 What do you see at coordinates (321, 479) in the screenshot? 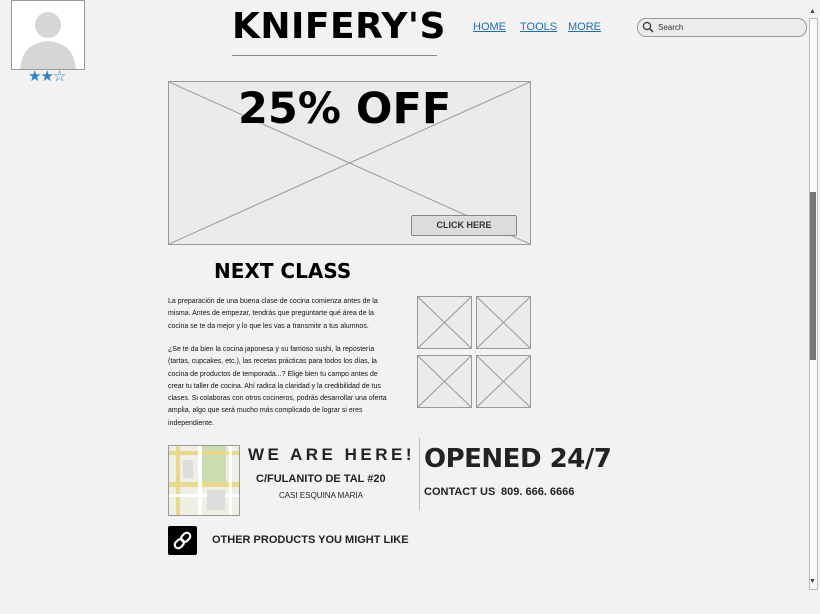
I see `address-line: C/FULANITO DE TAL #20` at bounding box center [321, 479].